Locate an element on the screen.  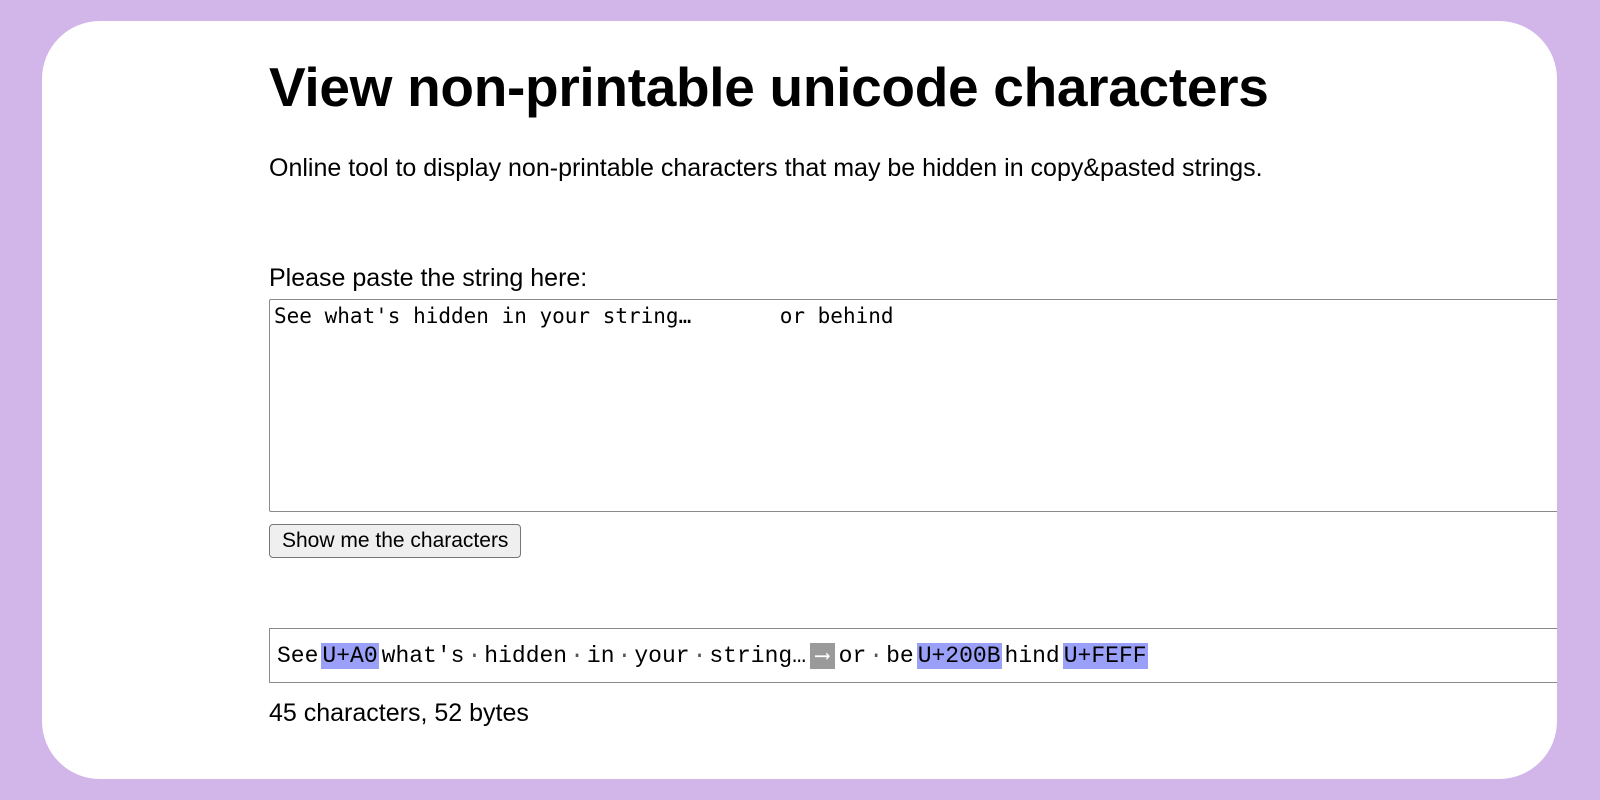
output-text: be is located at coordinates (900, 655).